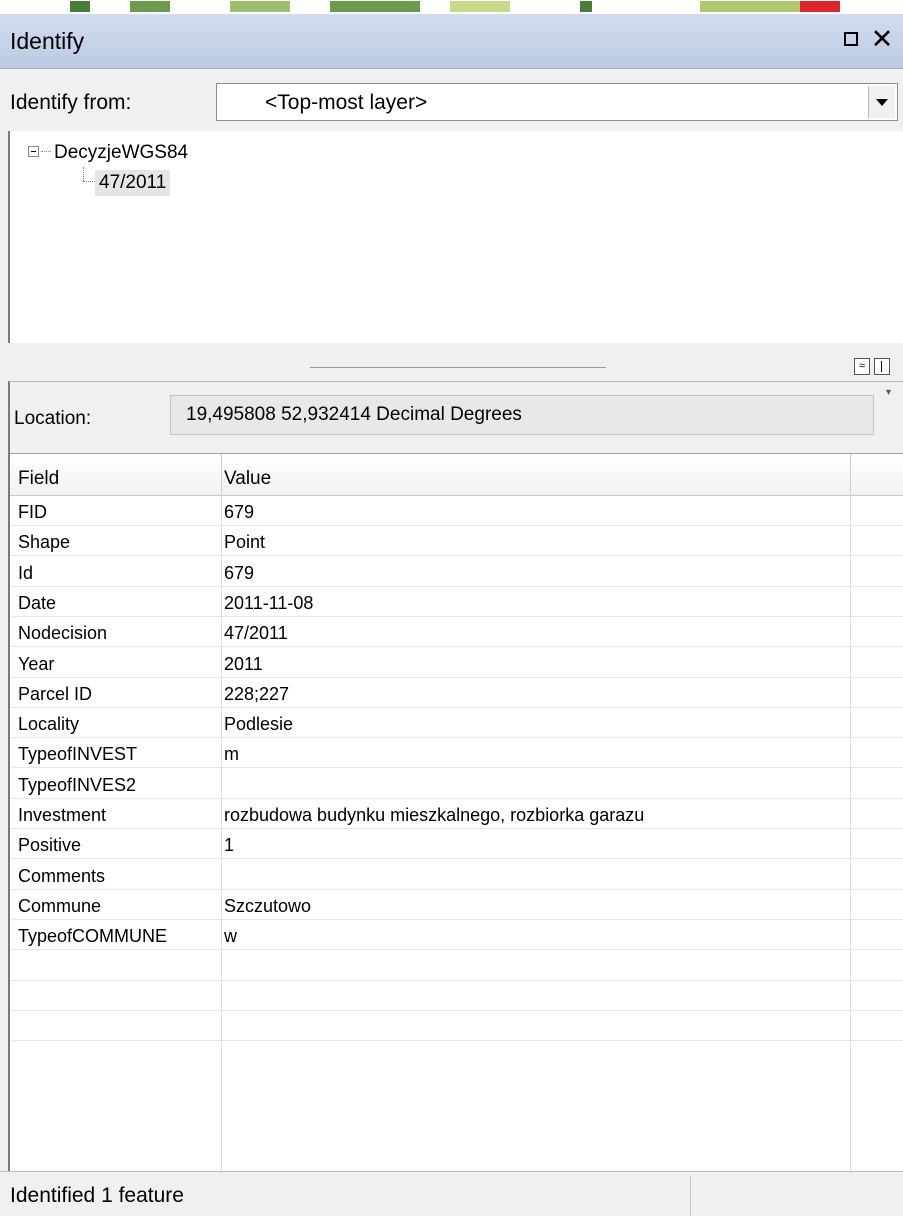 Image resolution: width=903 pixels, height=1216 pixels. What do you see at coordinates (451, 41) in the screenshot?
I see `title-bar: Identify ✕` at bounding box center [451, 41].